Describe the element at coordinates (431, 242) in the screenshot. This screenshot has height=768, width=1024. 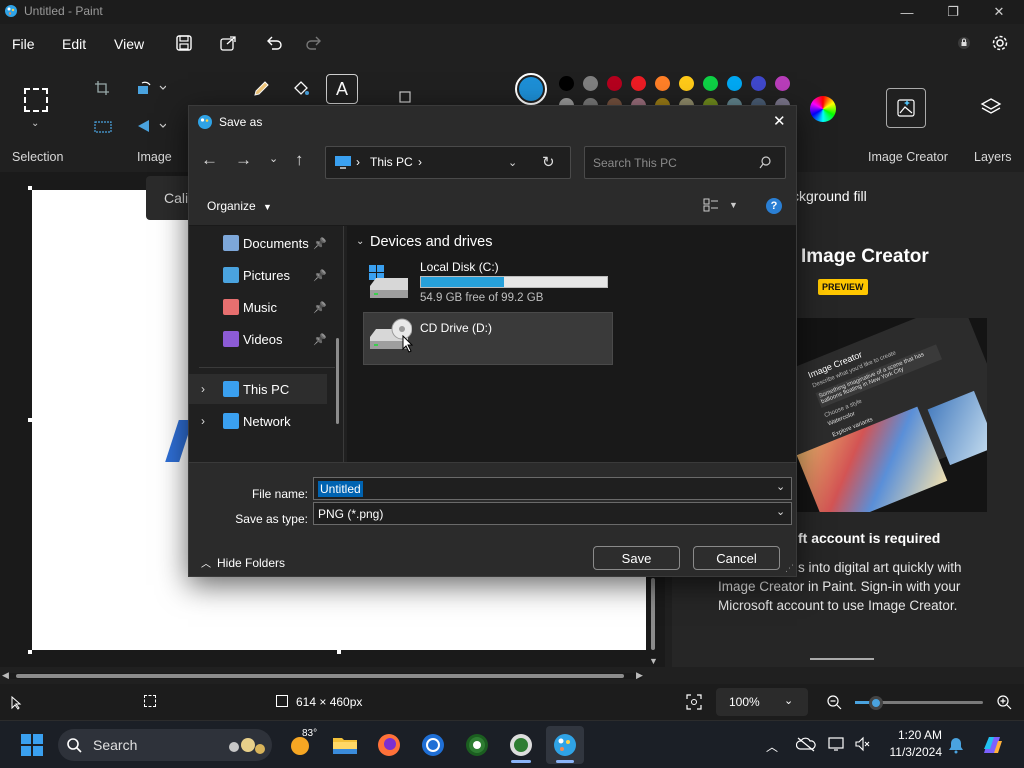
I see `section-header-devices: Devices and drives` at that location.